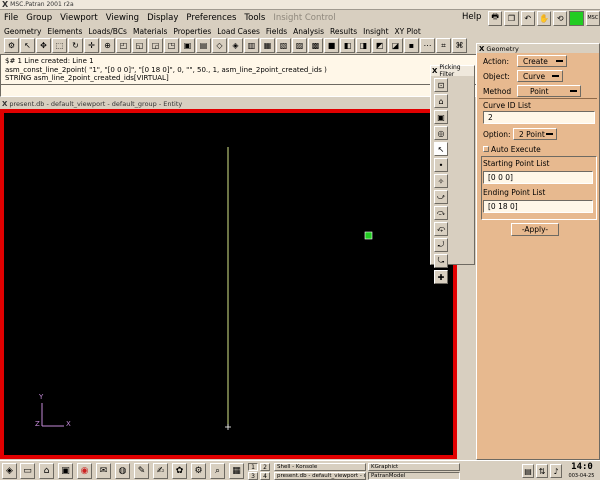 Image resolution: width=600 pixels, height=480 pixels. I want to click on pick-cursor-icon: ↖, so click(441, 149).